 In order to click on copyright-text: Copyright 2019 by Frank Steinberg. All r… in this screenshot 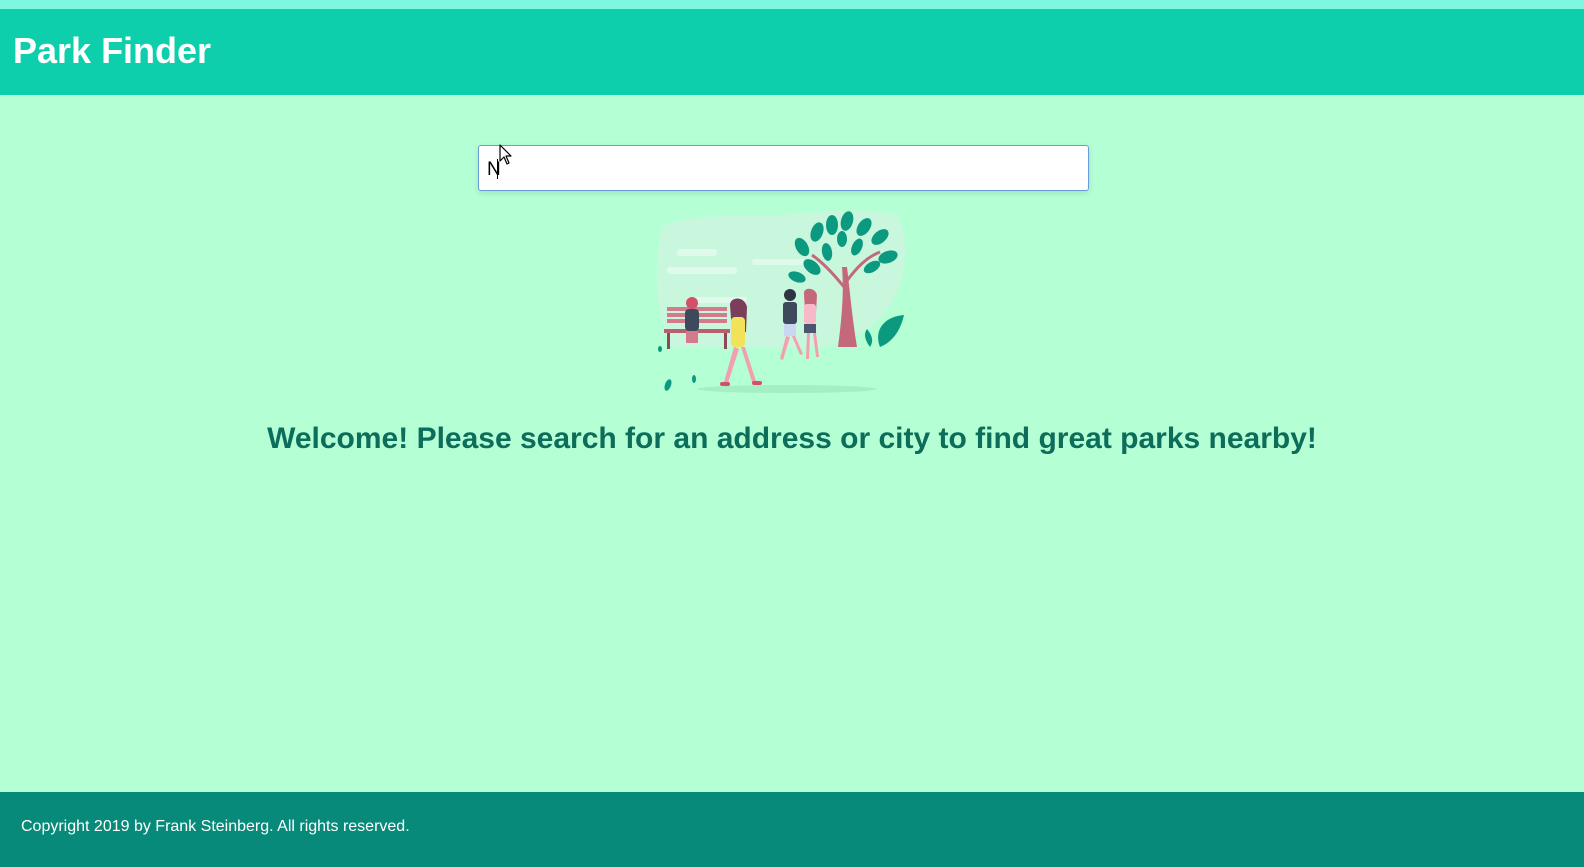, I will do `click(215, 826)`.